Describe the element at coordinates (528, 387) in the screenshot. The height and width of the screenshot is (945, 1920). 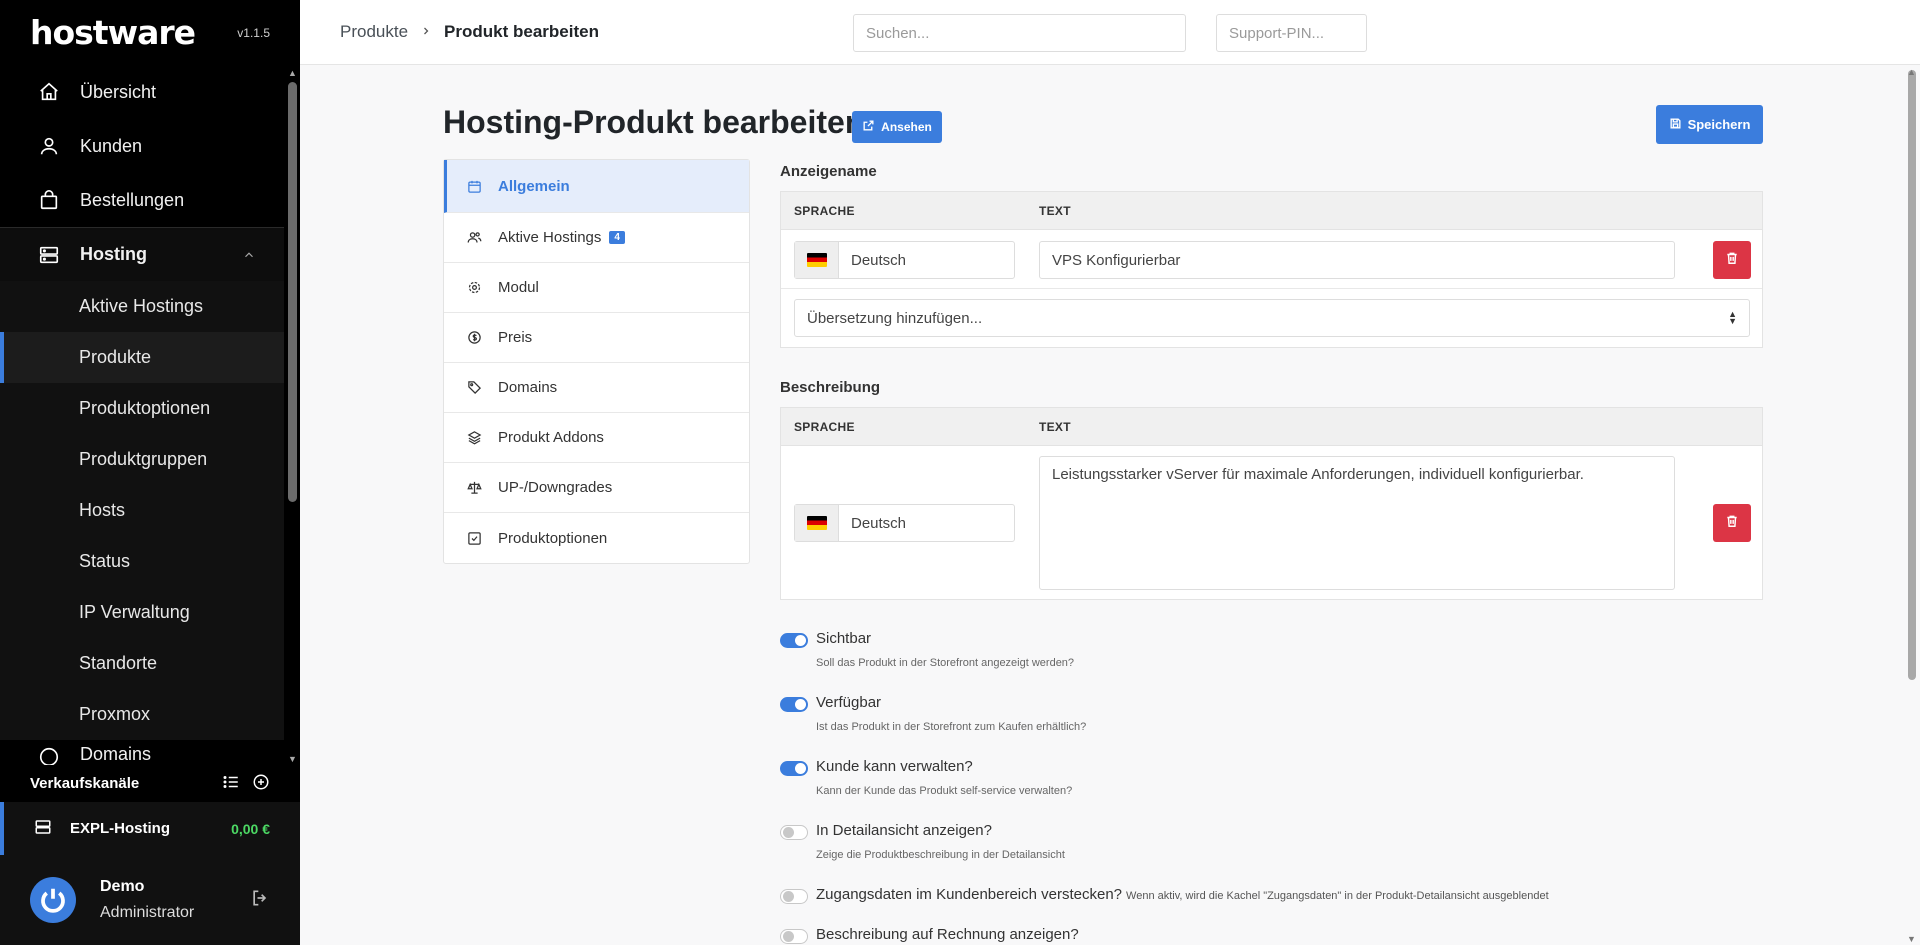
I see `tab-label: Domains` at that location.